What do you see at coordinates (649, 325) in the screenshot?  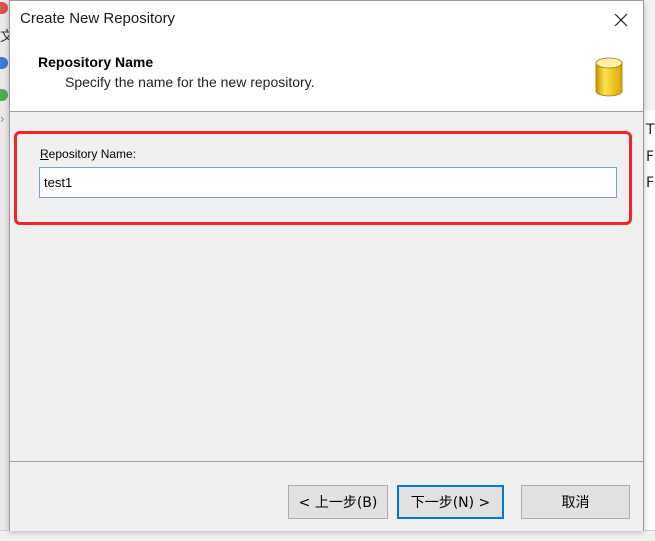 I see `background-right-panel: T F F` at bounding box center [649, 325].